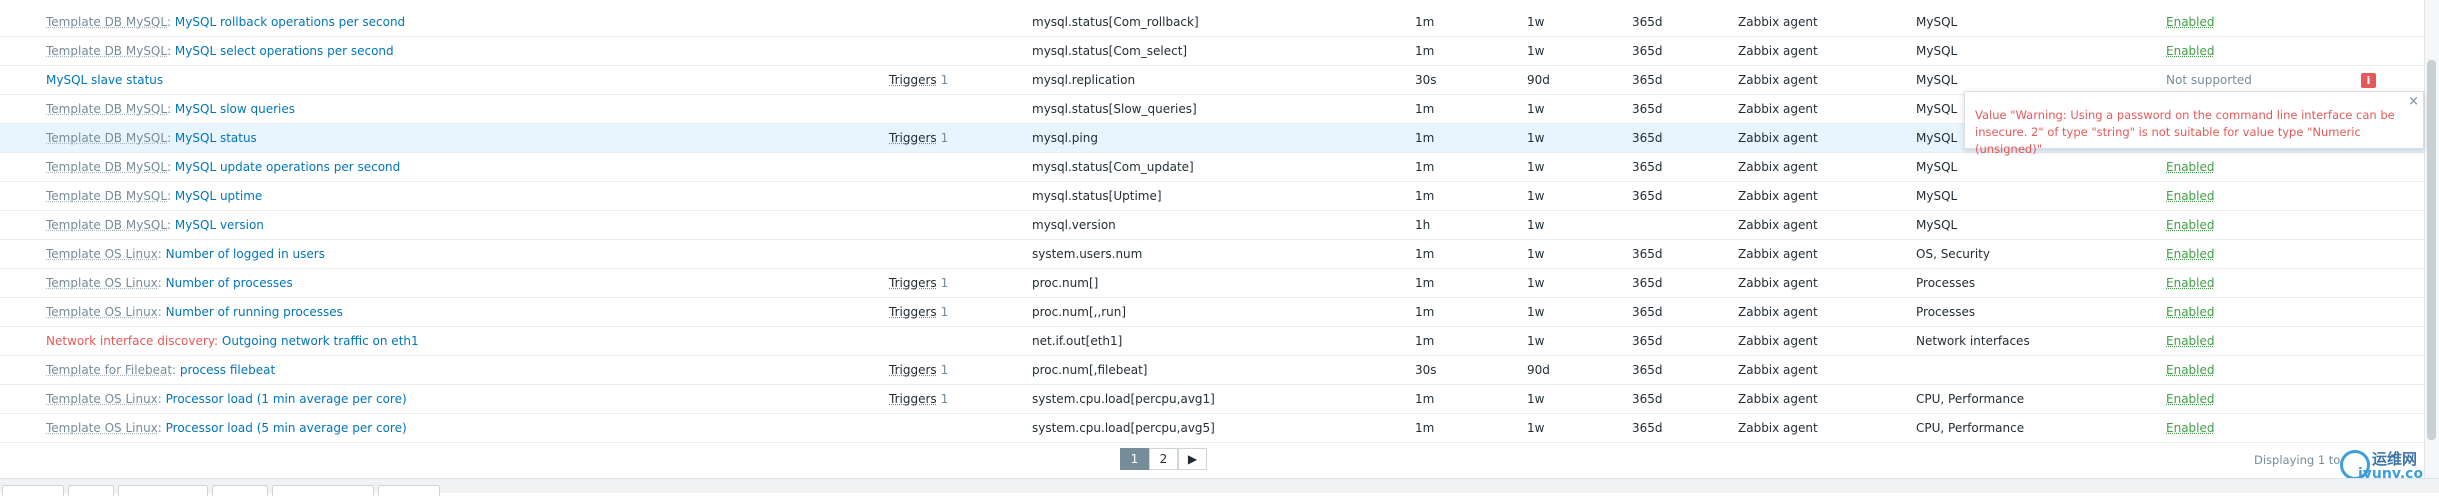 This screenshot has height=496, width=2439. Describe the element at coordinates (1087, 254) in the screenshot. I see `item-key: system.users.num` at that location.